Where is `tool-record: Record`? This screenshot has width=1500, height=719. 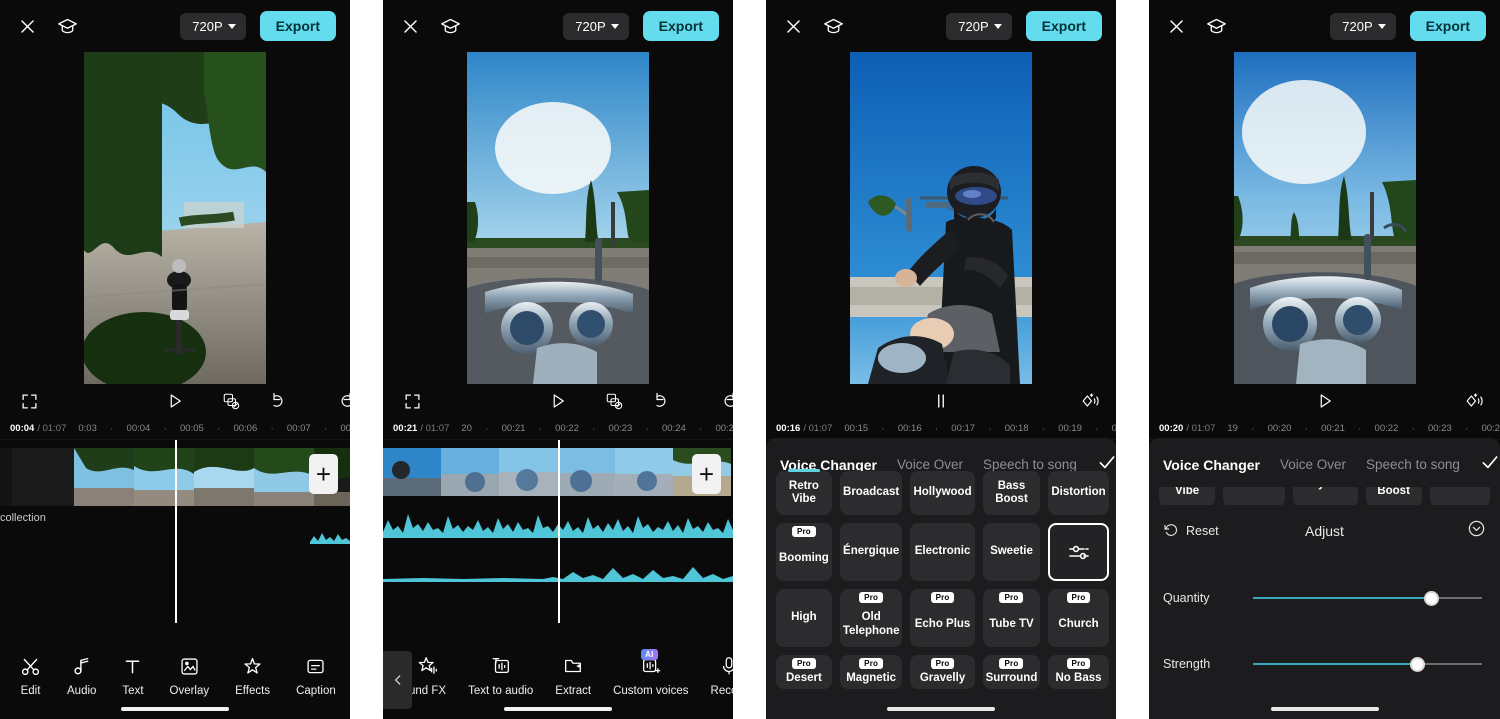
tool-record: Record is located at coordinates (722, 675).